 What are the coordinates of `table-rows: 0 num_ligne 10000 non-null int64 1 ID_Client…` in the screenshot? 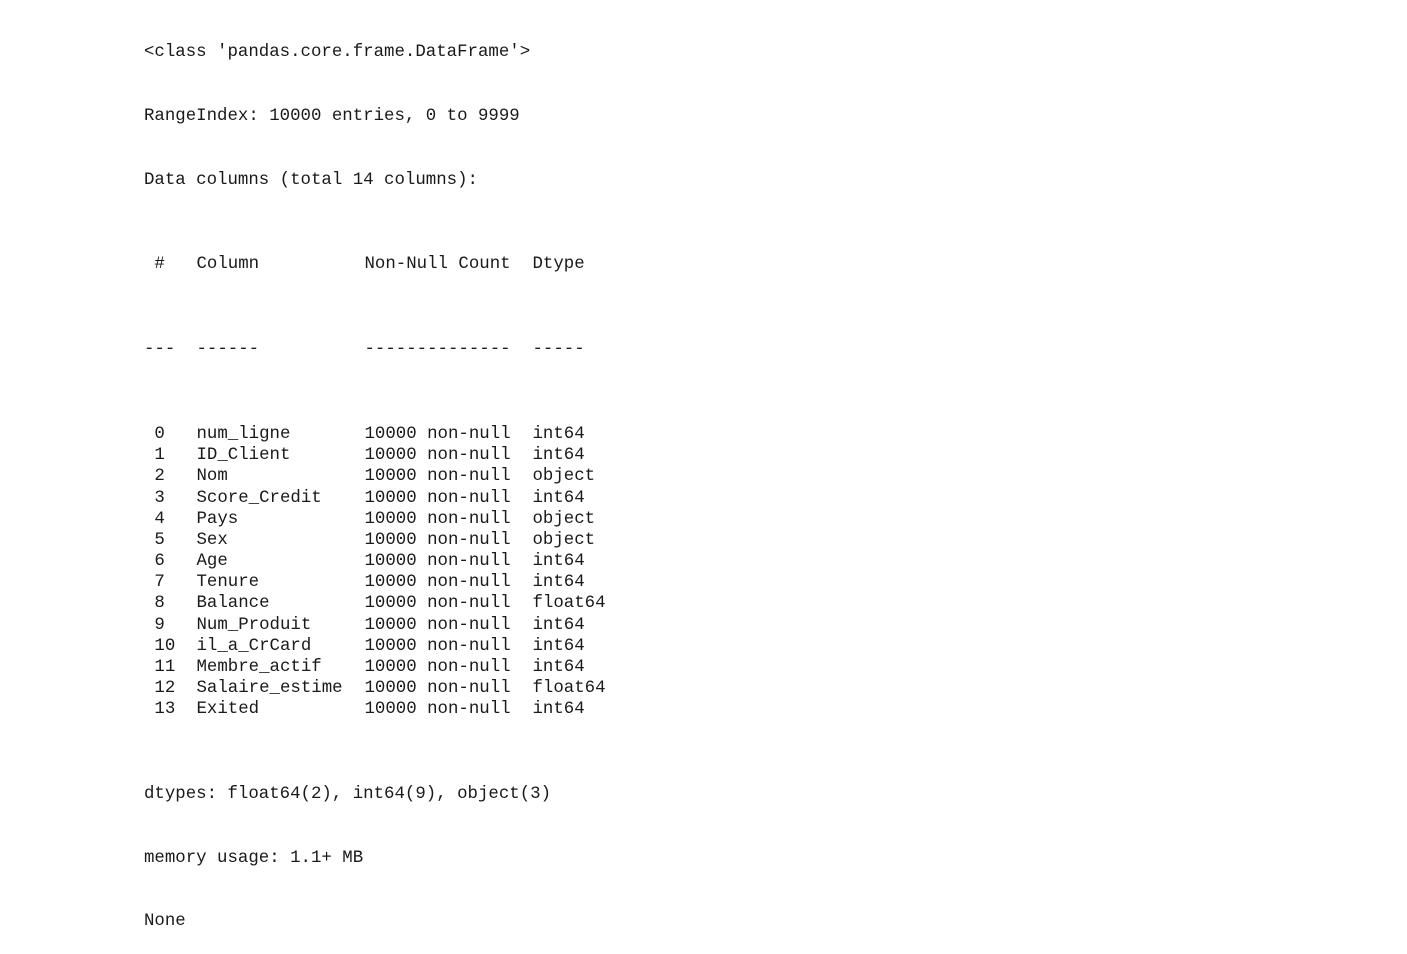 It's located at (375, 572).